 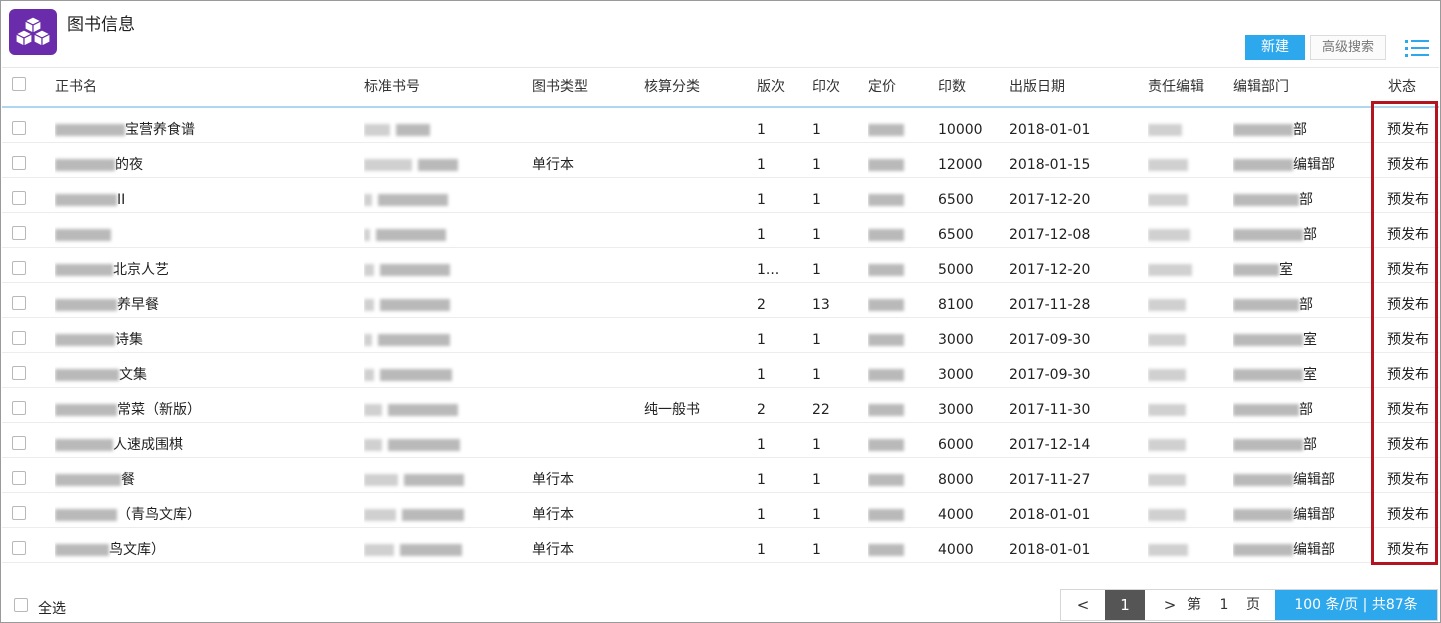 What do you see at coordinates (1356, 605) in the screenshot?
I see `page-size-select: 100 条/页 | 共87条` at bounding box center [1356, 605].